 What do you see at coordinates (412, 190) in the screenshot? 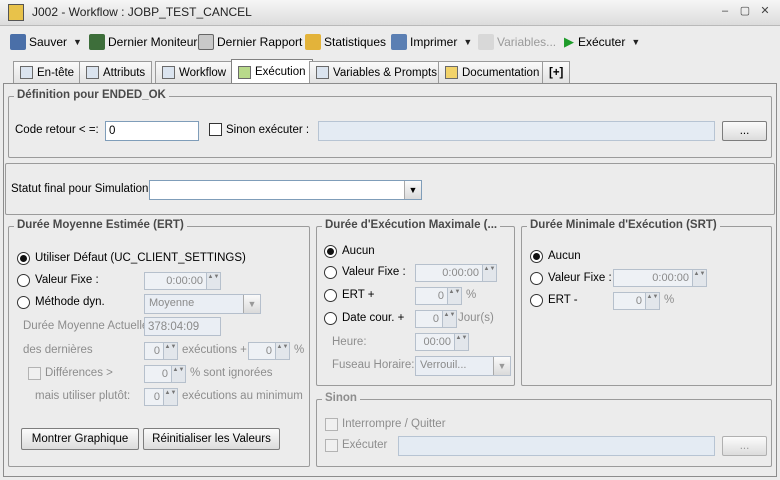
I see `chevron-down-icon: ▼` at bounding box center [412, 190].